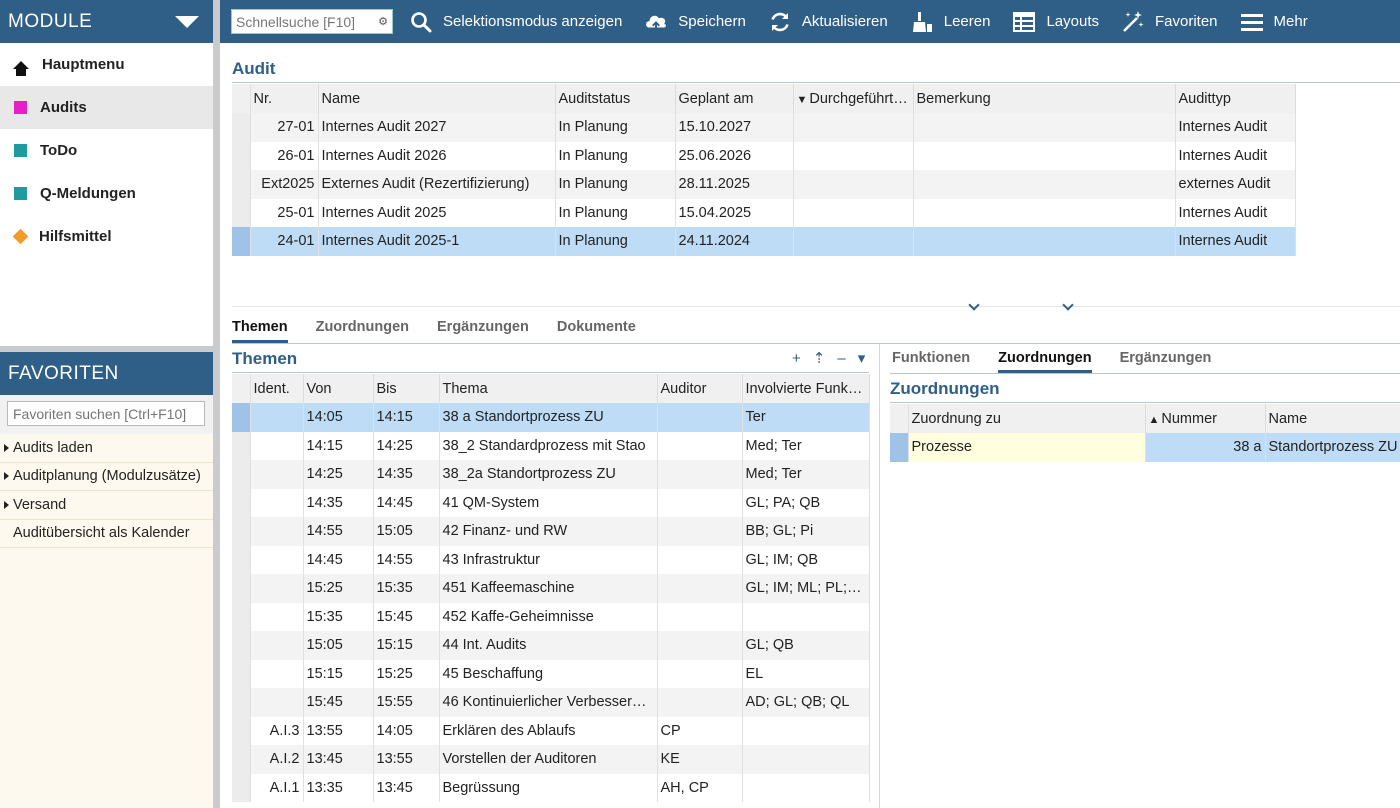 The image size is (1400, 808). What do you see at coordinates (828, 22) in the screenshot?
I see `refresh-button: Aktualisieren` at bounding box center [828, 22].